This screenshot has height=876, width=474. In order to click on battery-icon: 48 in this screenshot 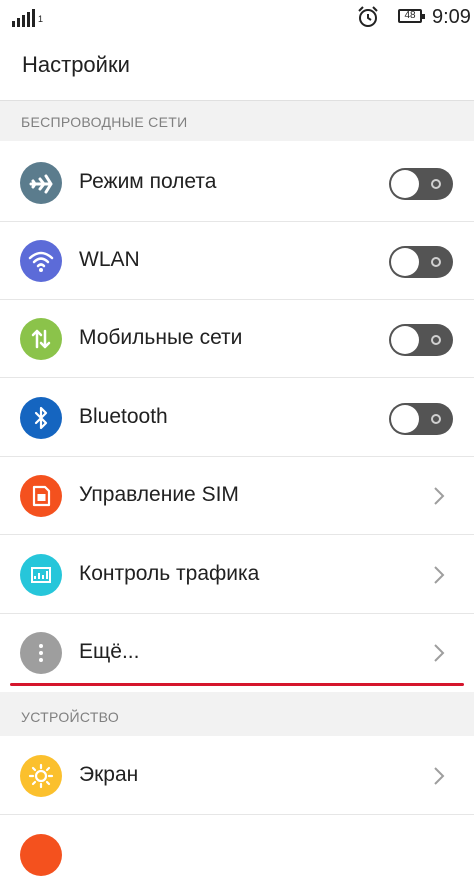, I will do `click(411, 16)`.